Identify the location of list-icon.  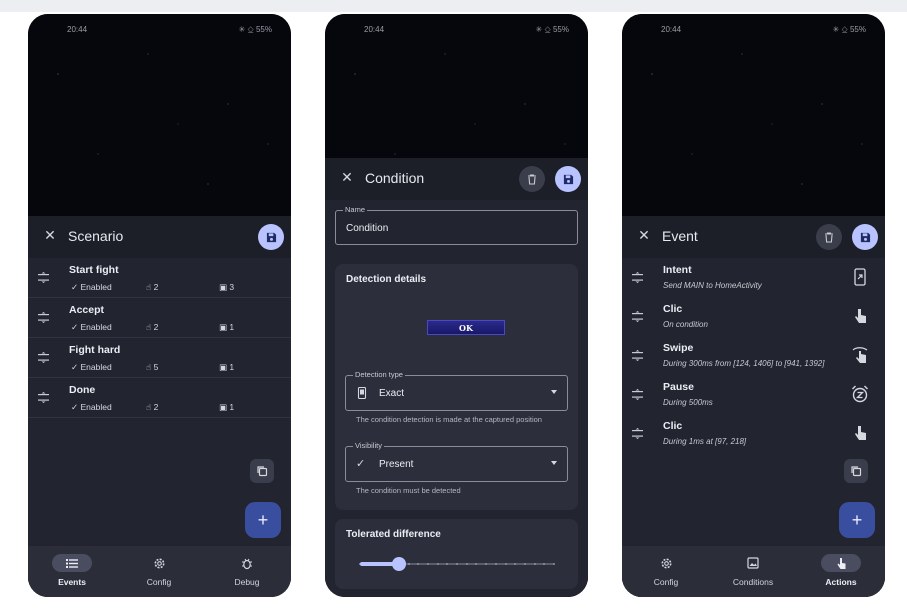
(72, 563).